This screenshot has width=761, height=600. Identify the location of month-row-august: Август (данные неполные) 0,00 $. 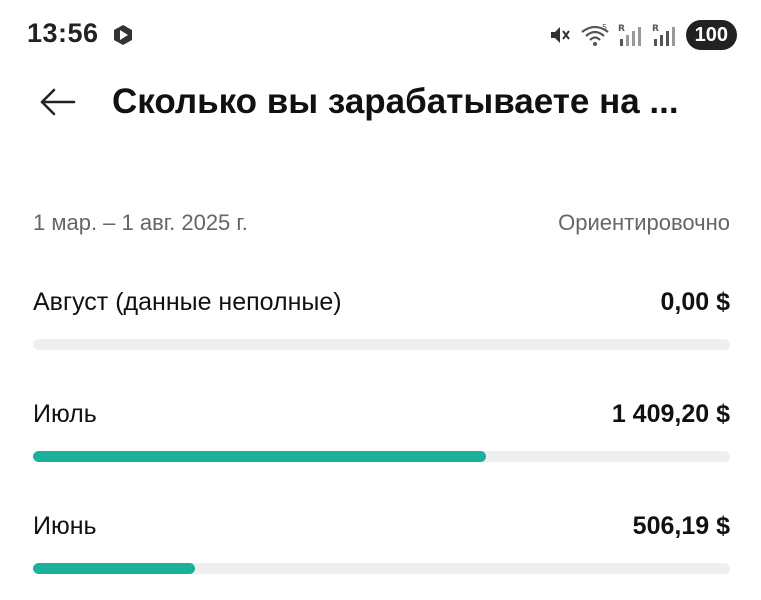
(381, 319).